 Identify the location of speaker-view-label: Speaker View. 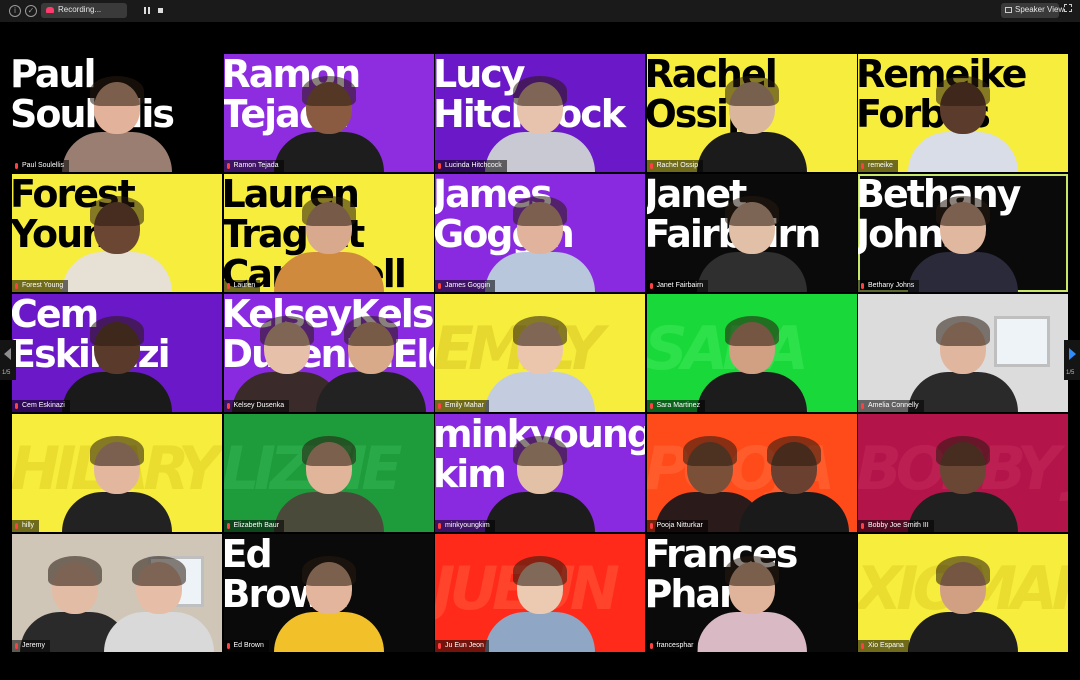
(1040, 9).